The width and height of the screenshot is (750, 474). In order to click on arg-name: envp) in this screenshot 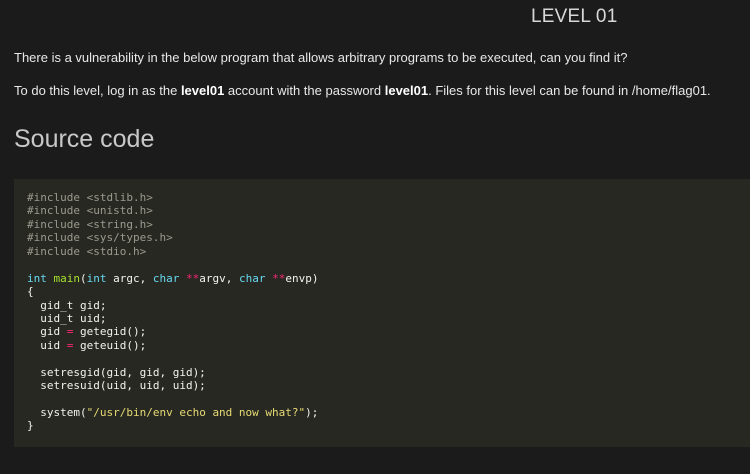, I will do `click(302, 278)`.